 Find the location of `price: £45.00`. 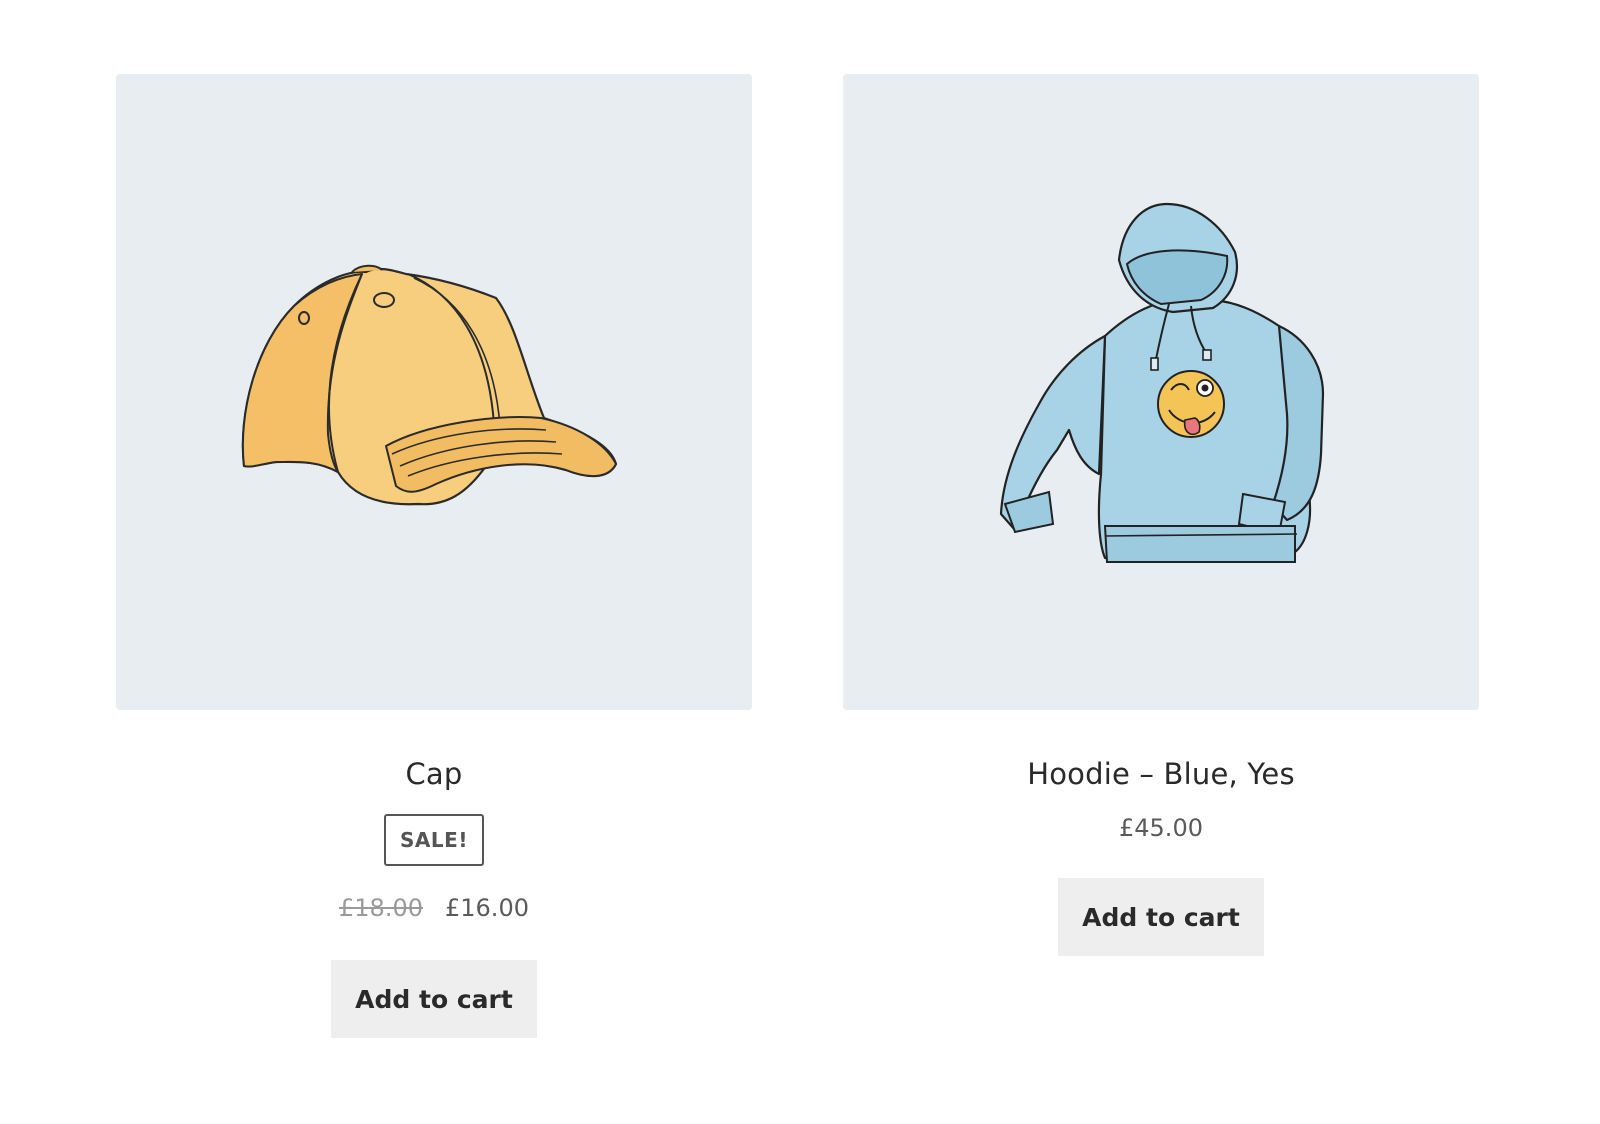

price: £45.00 is located at coordinates (1161, 828).